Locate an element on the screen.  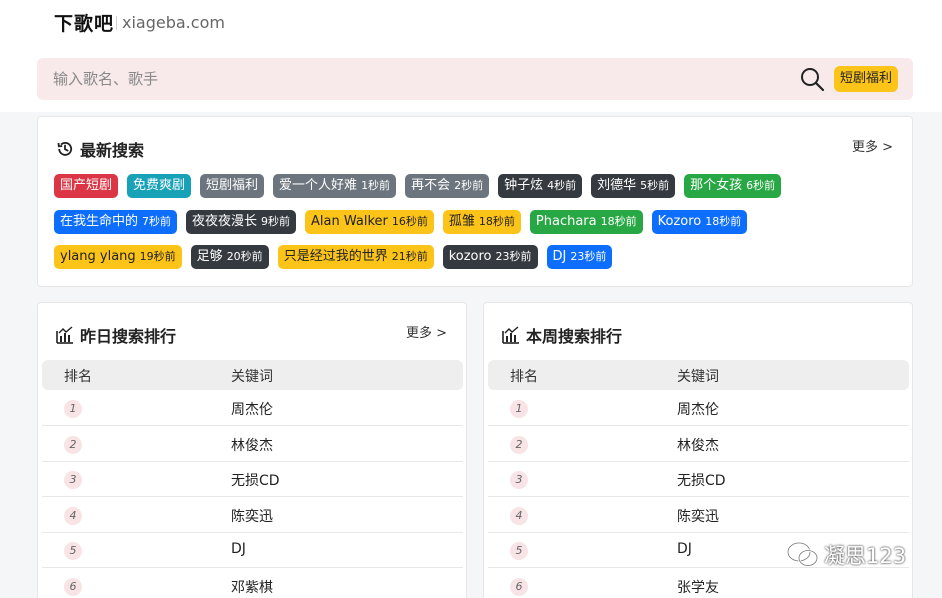
rank-keyword: 张学友 is located at coordinates (698, 587).